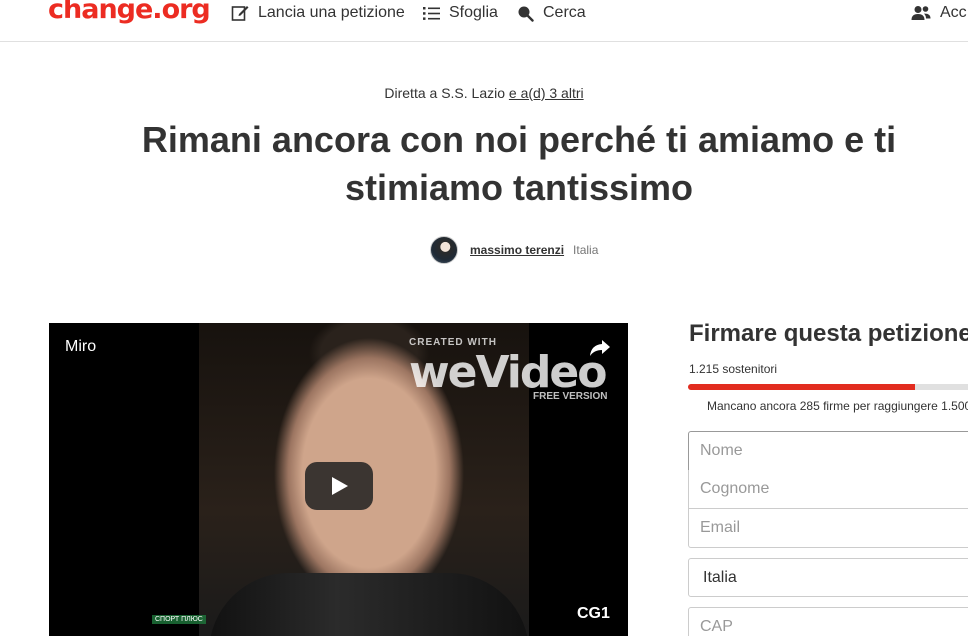  I want to click on tv-channel-badge: СПОРТ ПЛЮС, so click(179, 619).